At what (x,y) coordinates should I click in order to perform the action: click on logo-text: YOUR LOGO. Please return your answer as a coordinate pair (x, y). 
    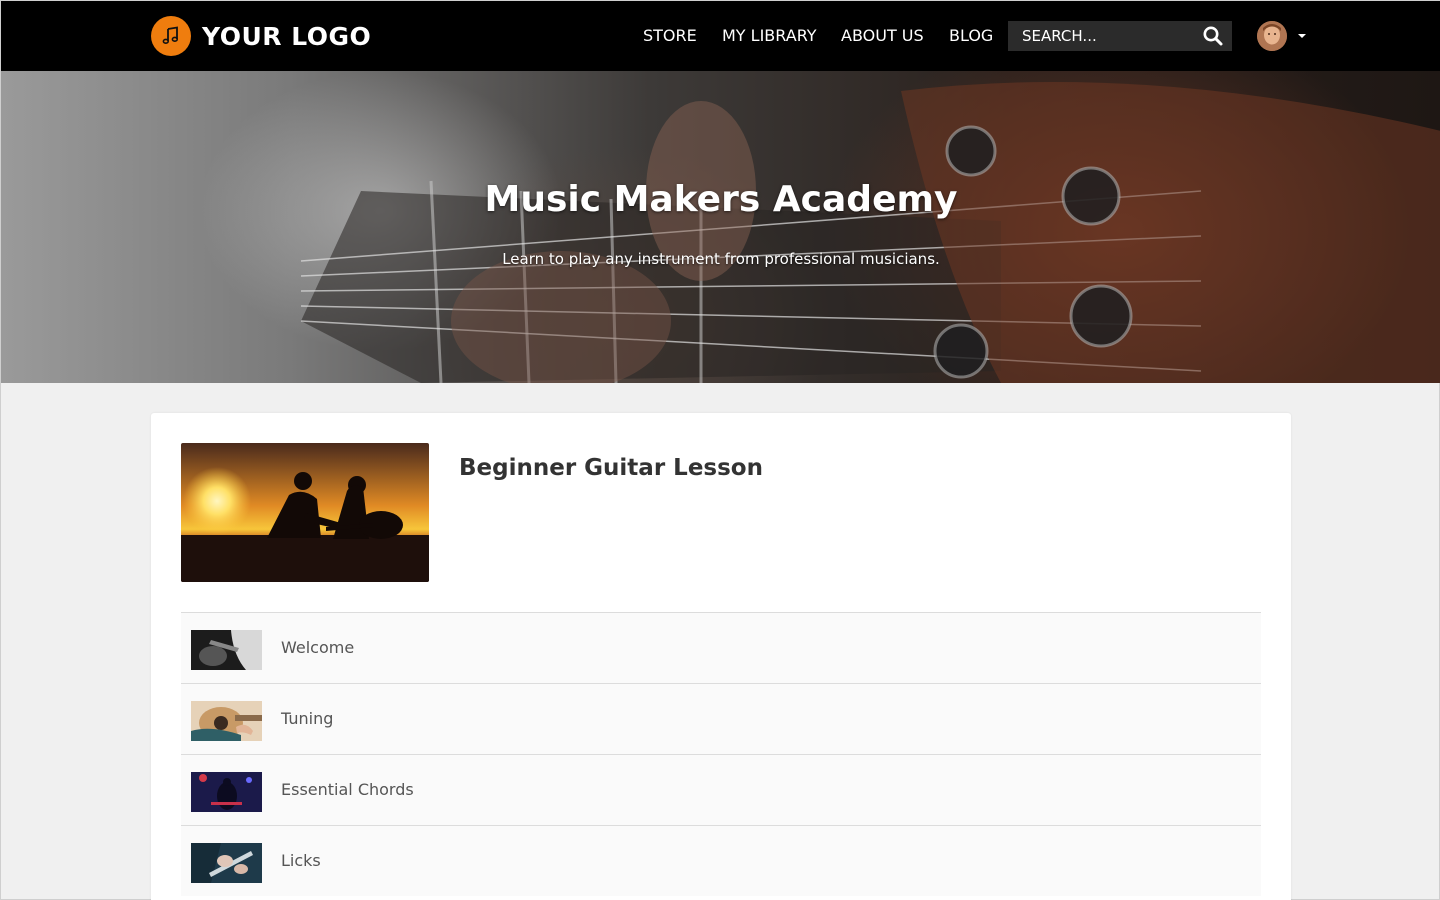
    Looking at the image, I should click on (287, 36).